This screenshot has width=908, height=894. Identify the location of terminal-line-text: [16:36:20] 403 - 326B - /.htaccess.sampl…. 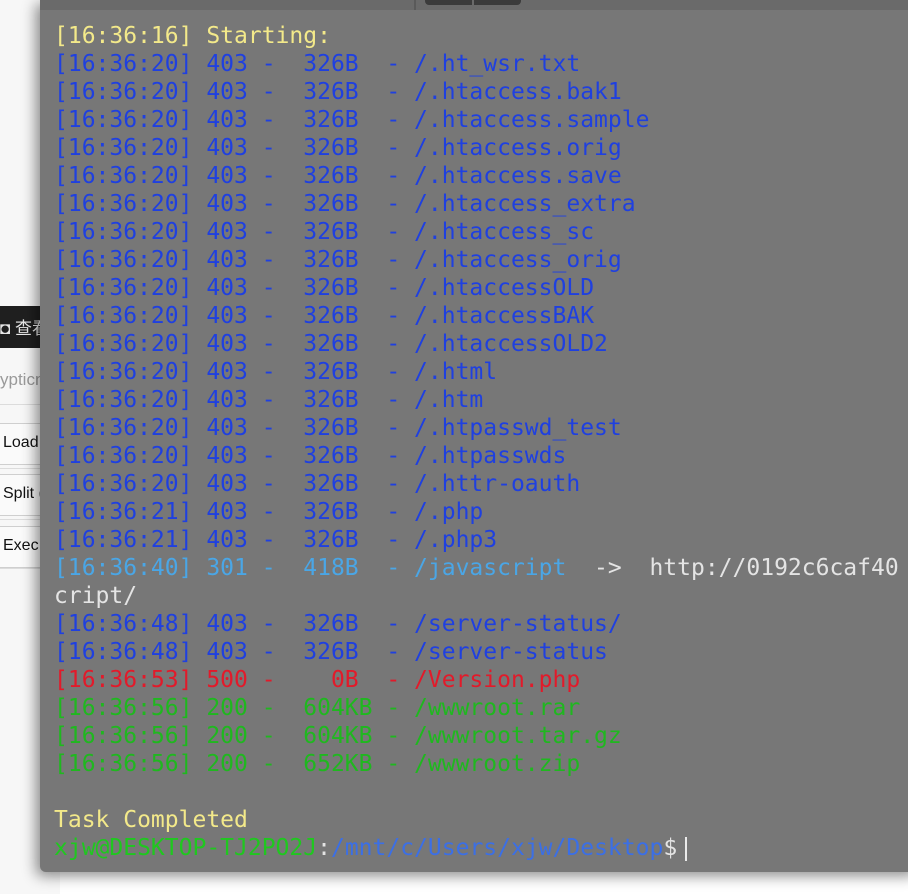
(352, 120).